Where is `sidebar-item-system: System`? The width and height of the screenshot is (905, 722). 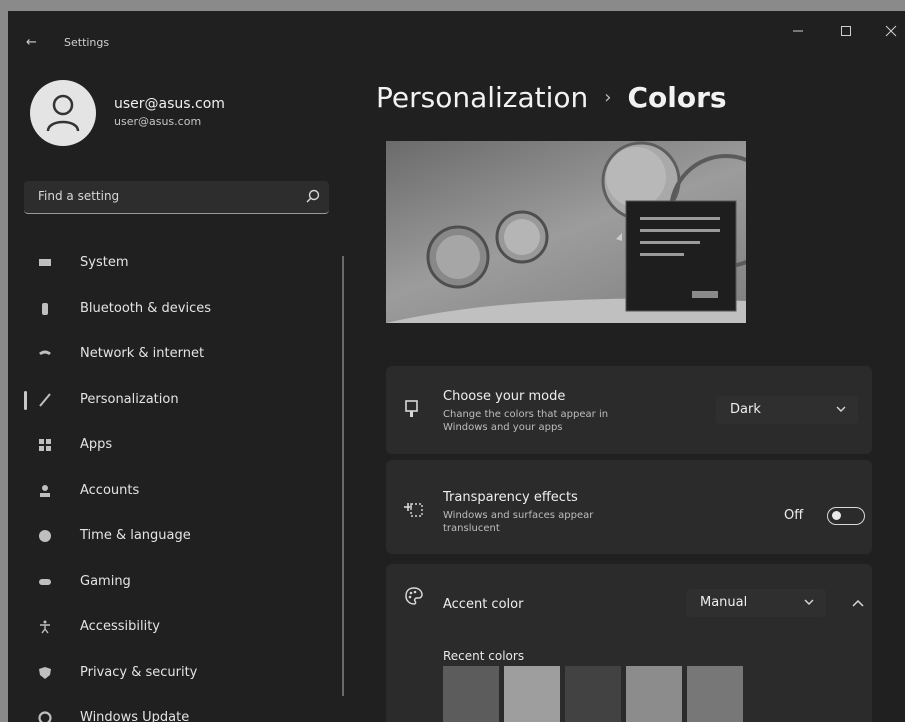
sidebar-item-system: System is located at coordinates (184, 264).